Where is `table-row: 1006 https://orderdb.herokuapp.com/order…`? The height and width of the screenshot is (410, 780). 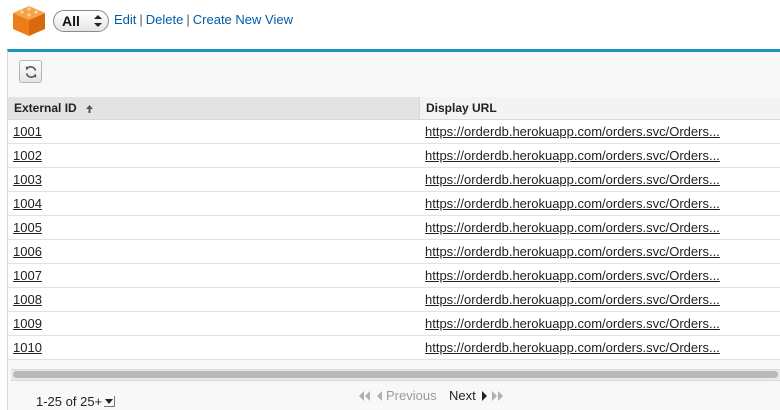 table-row: 1006 https://orderdb.herokuapp.com/order… is located at coordinates (394, 252).